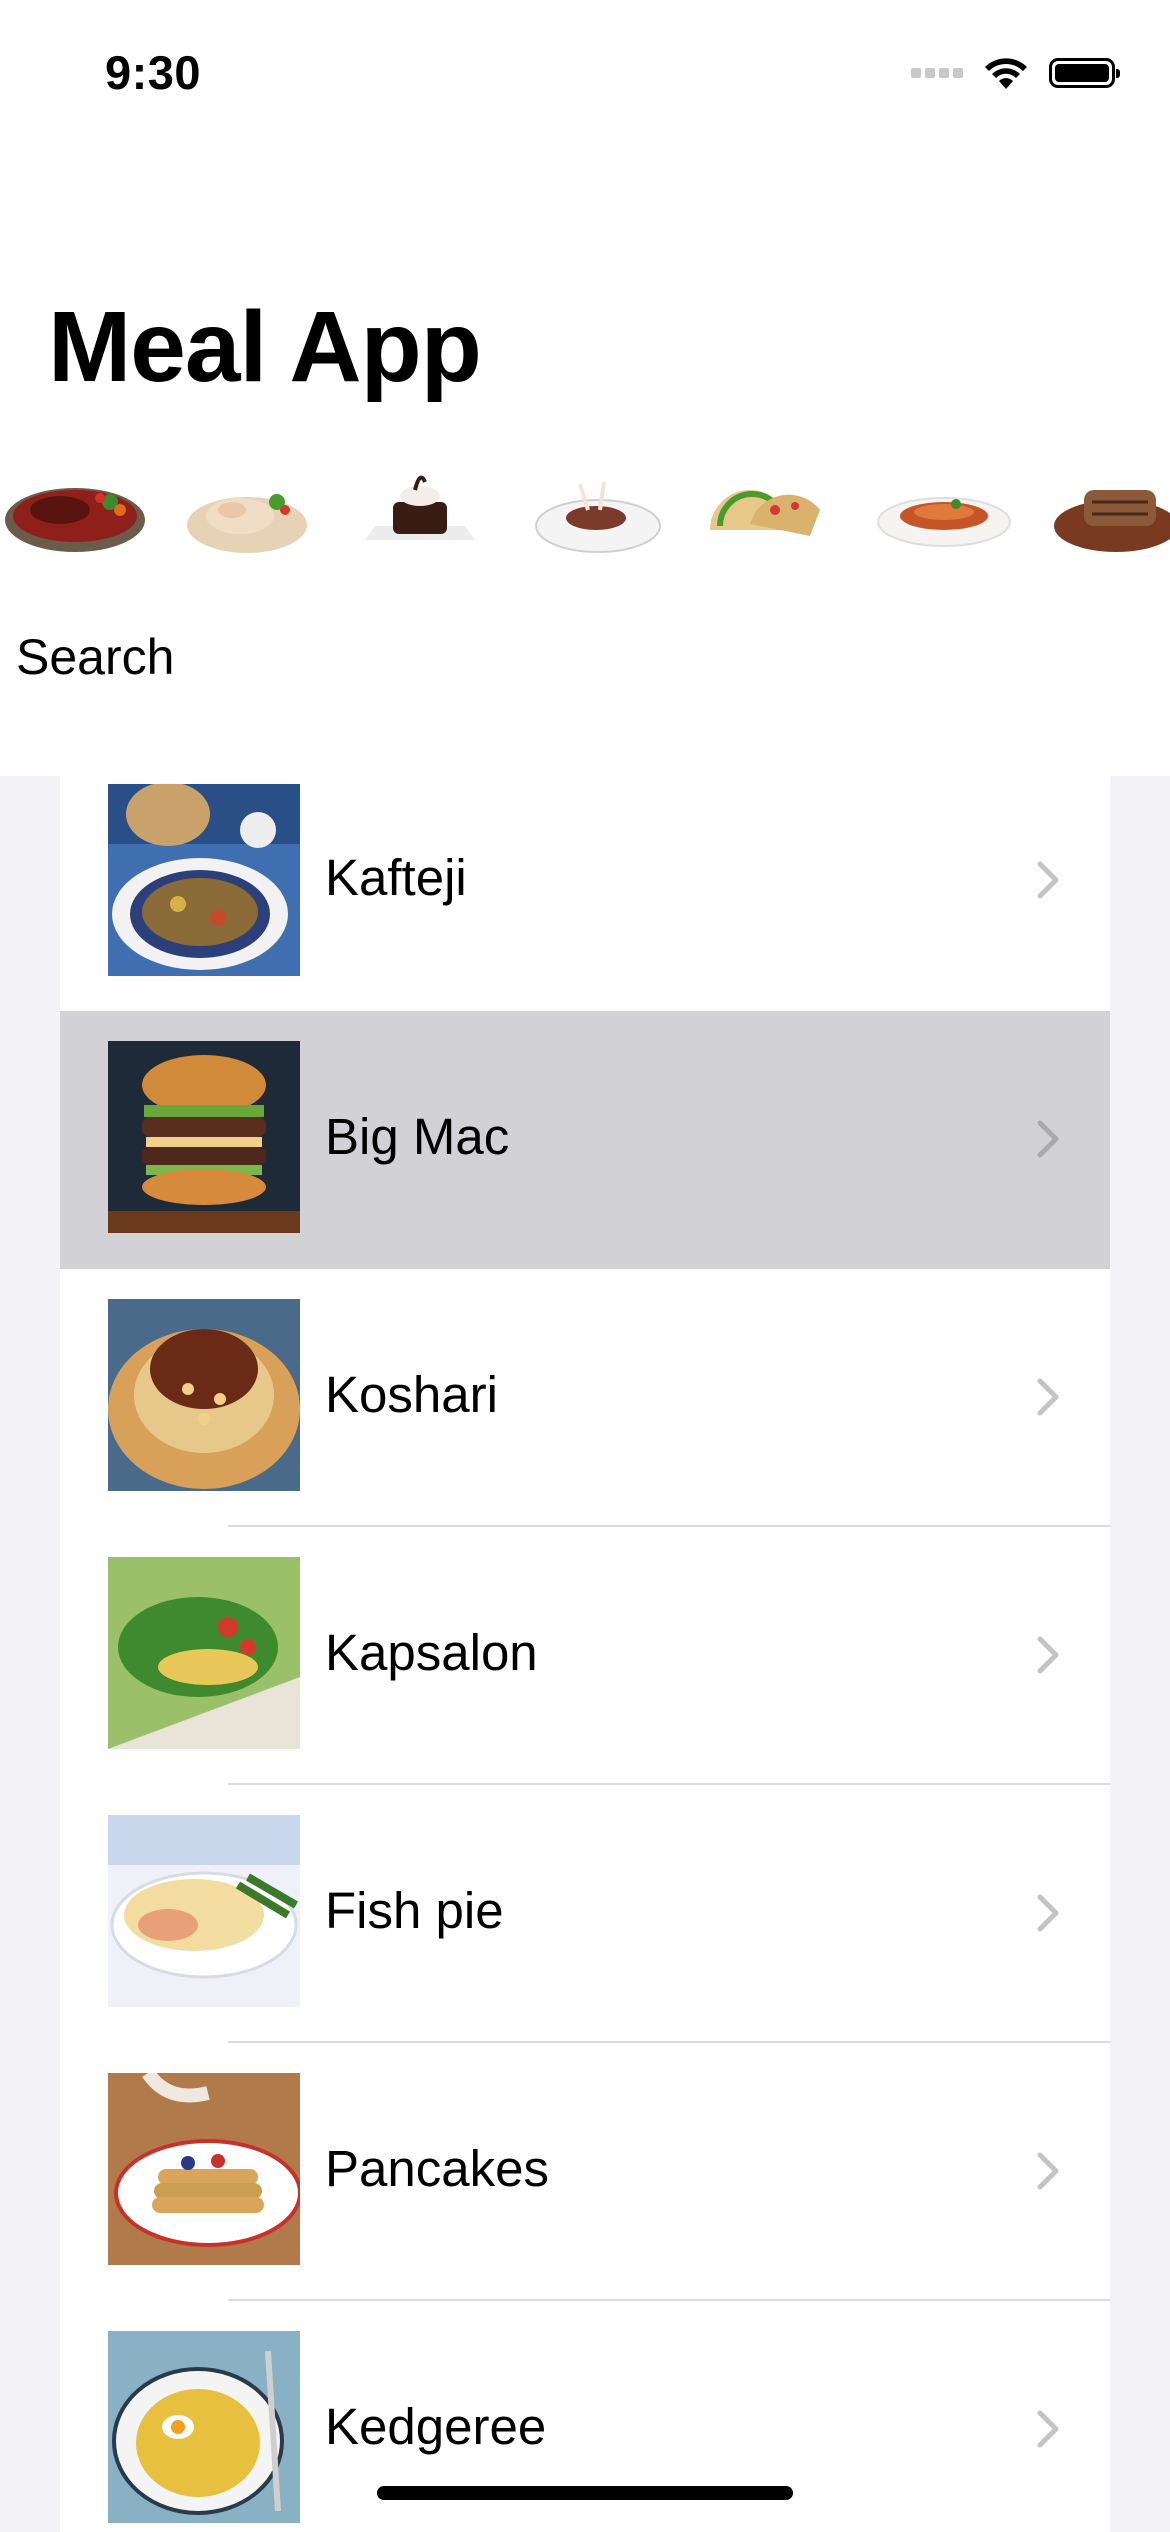 This screenshot has height=2532, width=1170. I want to click on category-pasta, so click(939, 510).